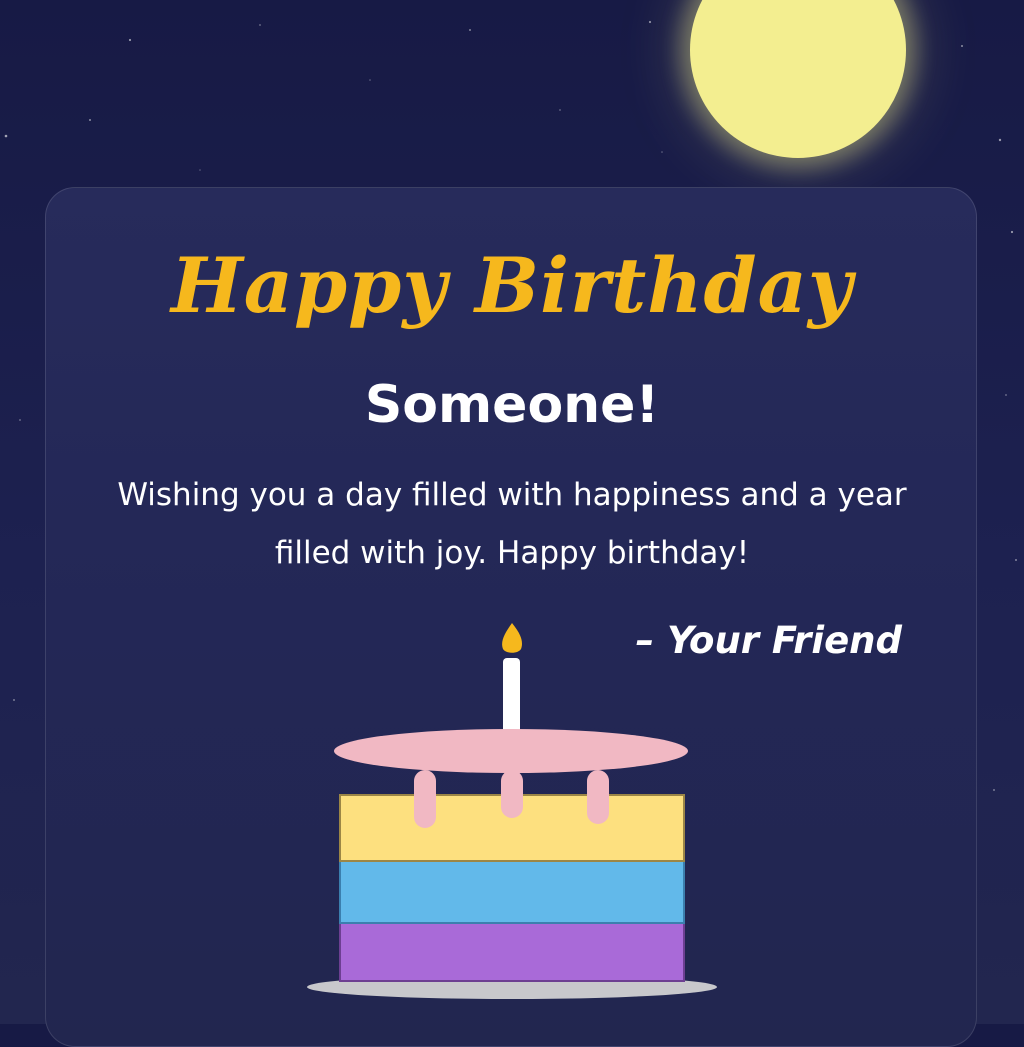 This screenshot has width=1024, height=1047. Describe the element at coordinates (512, 405) in the screenshot. I see `recipient-name: Someone!` at that location.